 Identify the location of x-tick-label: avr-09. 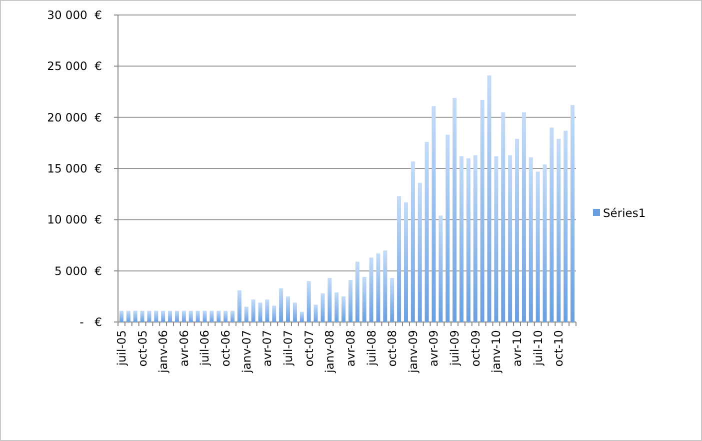
(433, 348).